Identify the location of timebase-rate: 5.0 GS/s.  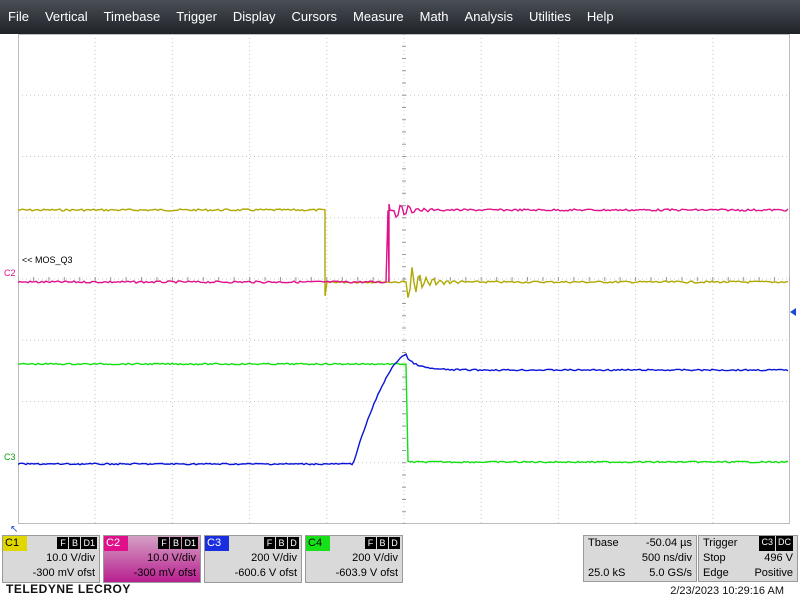
(670, 573).